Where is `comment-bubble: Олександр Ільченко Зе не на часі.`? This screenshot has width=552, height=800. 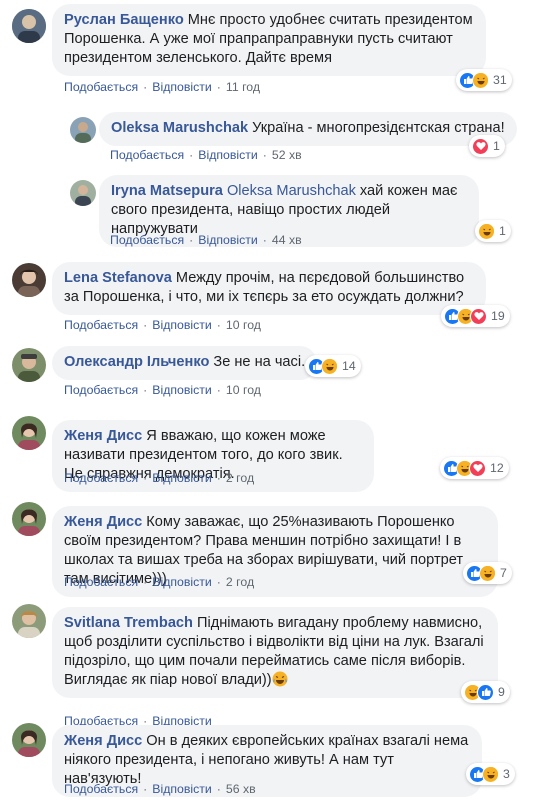
comment-bubble: Олександр Ільченко Зе не на часі. is located at coordinates (185, 363).